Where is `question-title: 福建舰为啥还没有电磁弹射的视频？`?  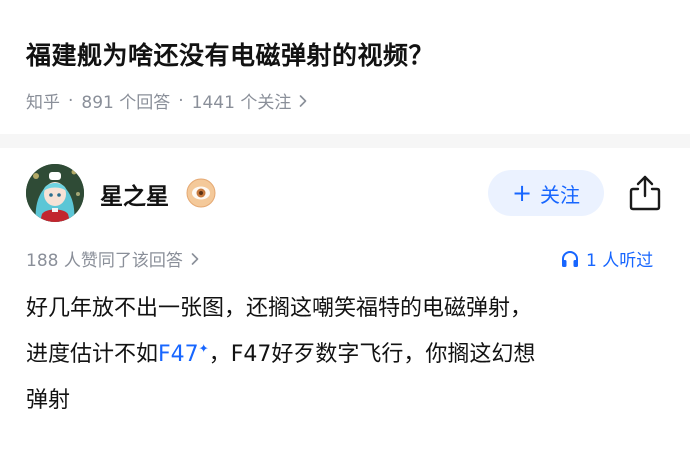
question-title: 福建舰为啥还没有电磁弹射的视频？ is located at coordinates (230, 54).